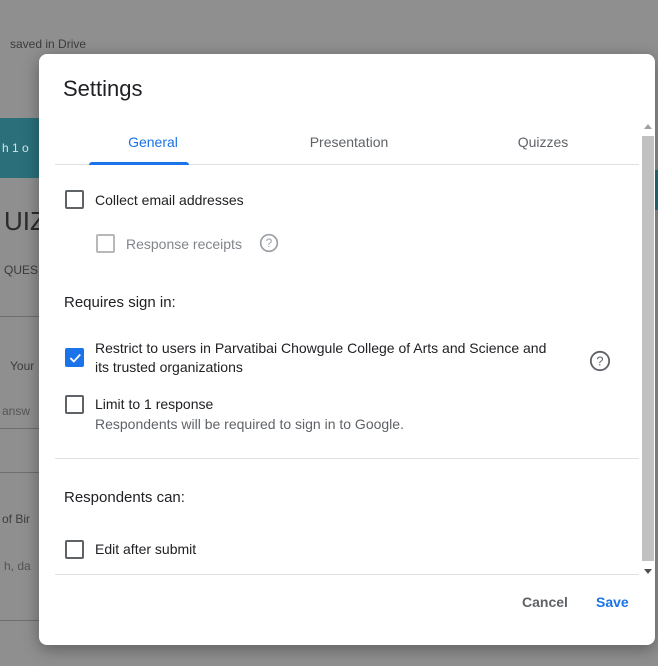 The width and height of the screenshot is (658, 666). I want to click on cancel-button: Cancel, so click(545, 602).